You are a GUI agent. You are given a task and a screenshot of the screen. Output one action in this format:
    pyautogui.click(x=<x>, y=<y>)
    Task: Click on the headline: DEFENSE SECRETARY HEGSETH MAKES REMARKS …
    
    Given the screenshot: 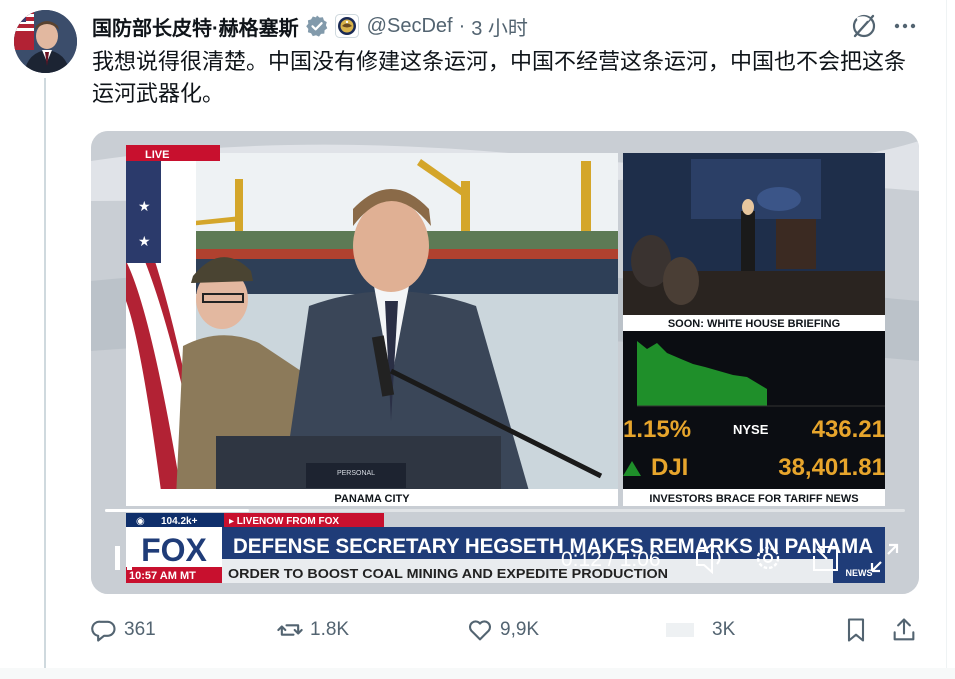 What is the action you would take?
    pyautogui.click(x=553, y=546)
    